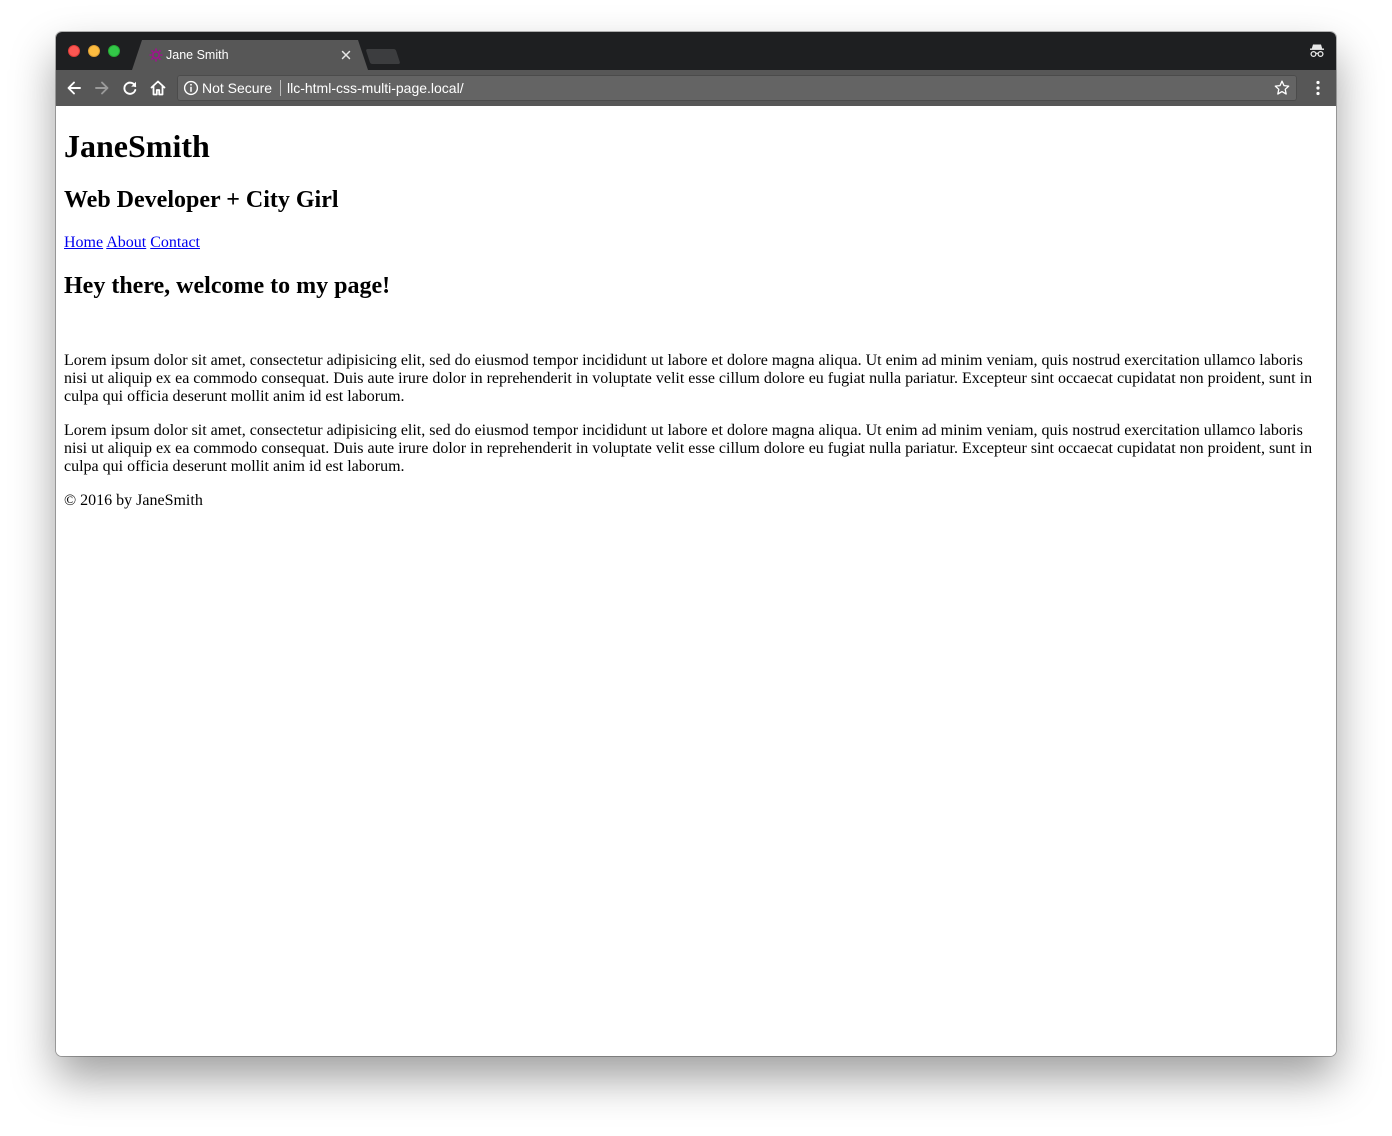  Describe the element at coordinates (237, 88) in the screenshot. I see `security-label: Not Secure` at that location.